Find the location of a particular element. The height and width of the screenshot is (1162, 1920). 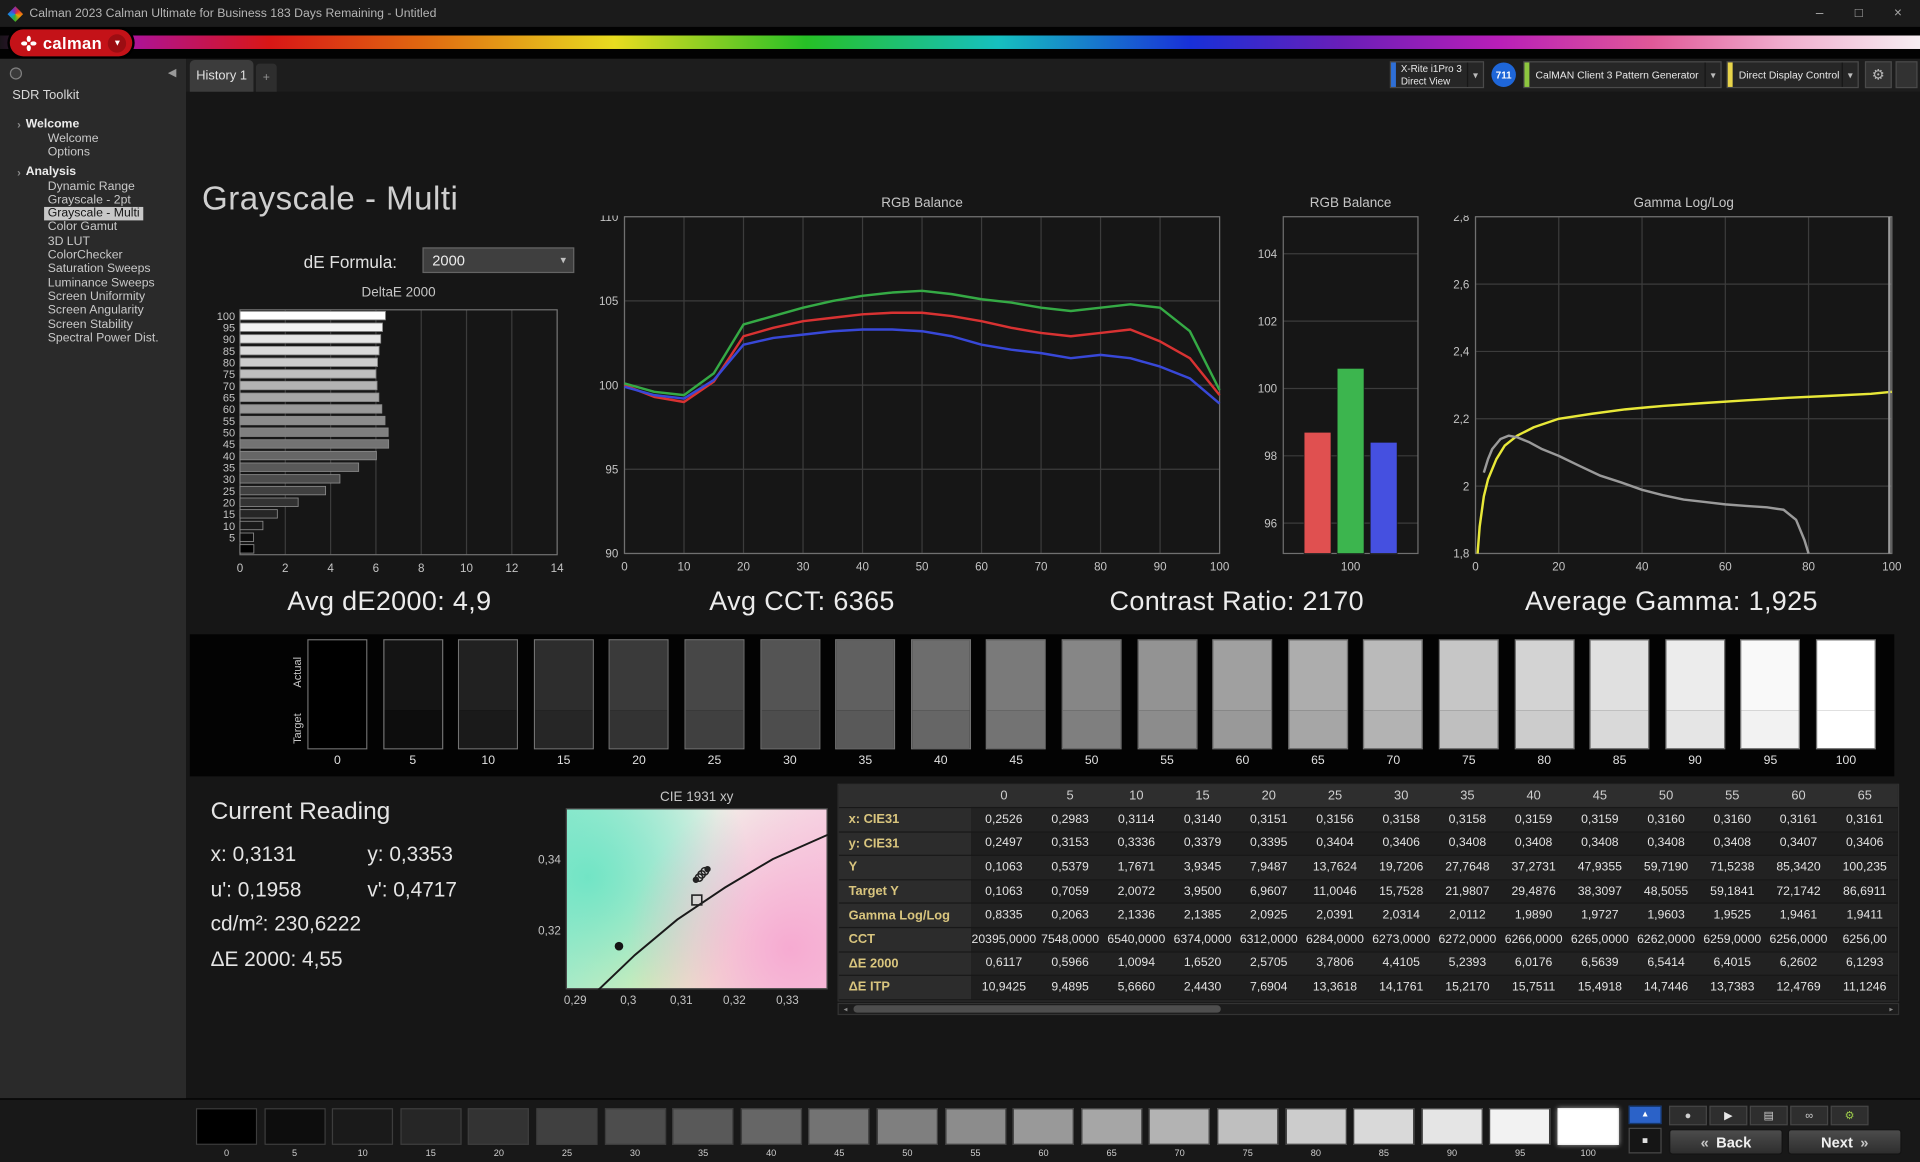

meter-chevron-down-icon: ▾ is located at coordinates (1474, 74).